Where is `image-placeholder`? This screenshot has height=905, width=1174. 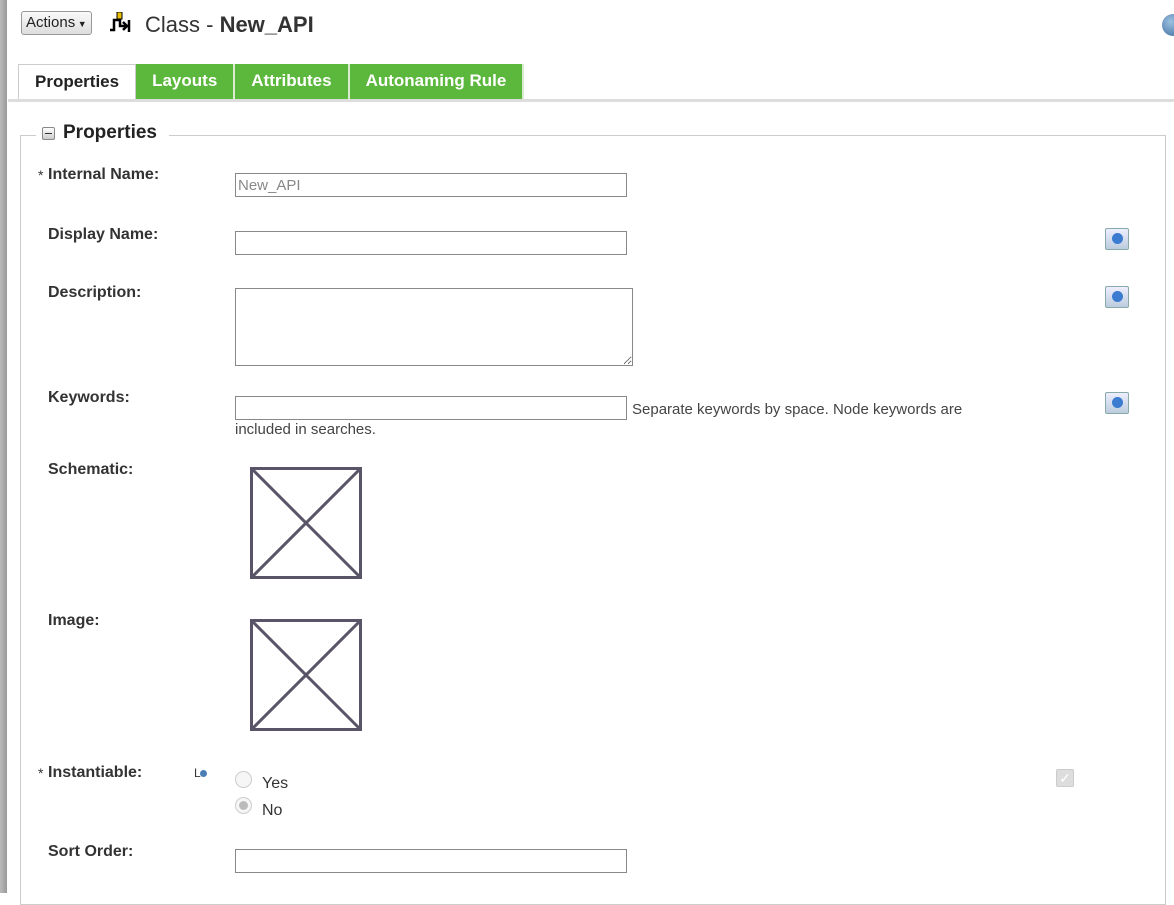 image-placeholder is located at coordinates (306, 675).